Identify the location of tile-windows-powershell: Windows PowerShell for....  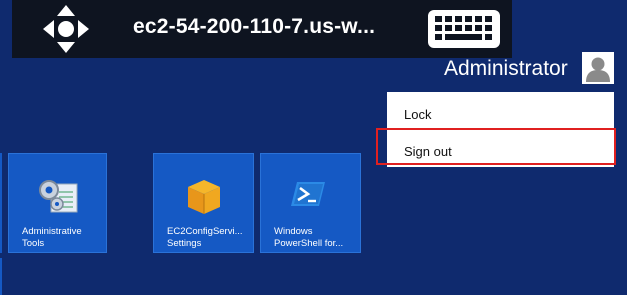
(310, 203).